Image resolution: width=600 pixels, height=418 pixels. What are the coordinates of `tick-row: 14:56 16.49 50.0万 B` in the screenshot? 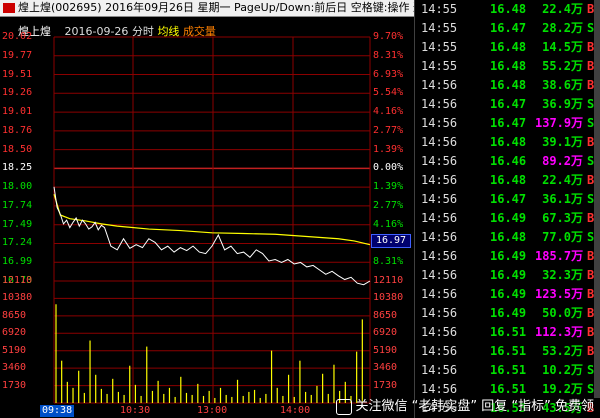 It's located at (507, 313).